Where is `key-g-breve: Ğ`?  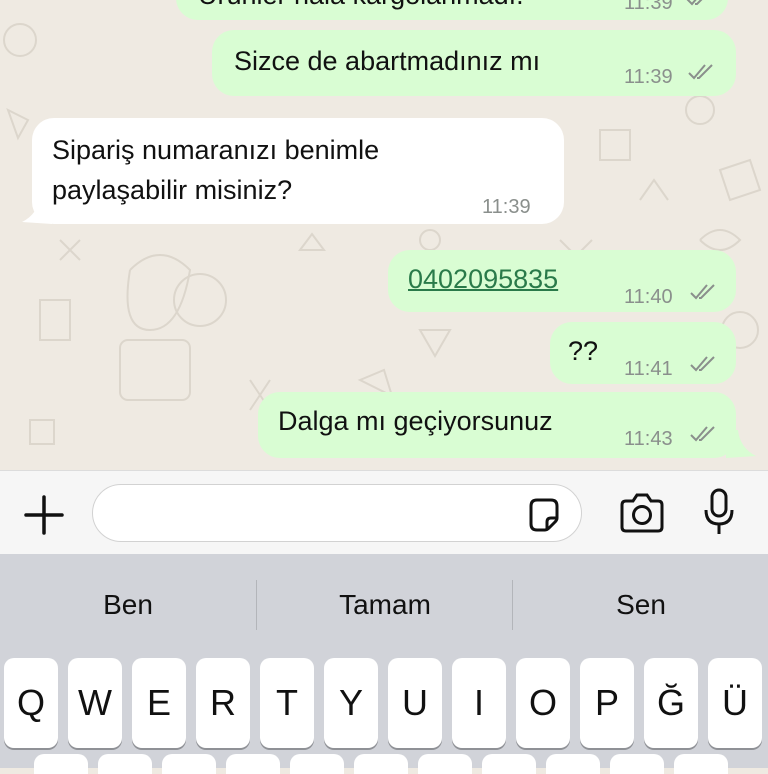
key-g-breve: Ğ is located at coordinates (671, 703).